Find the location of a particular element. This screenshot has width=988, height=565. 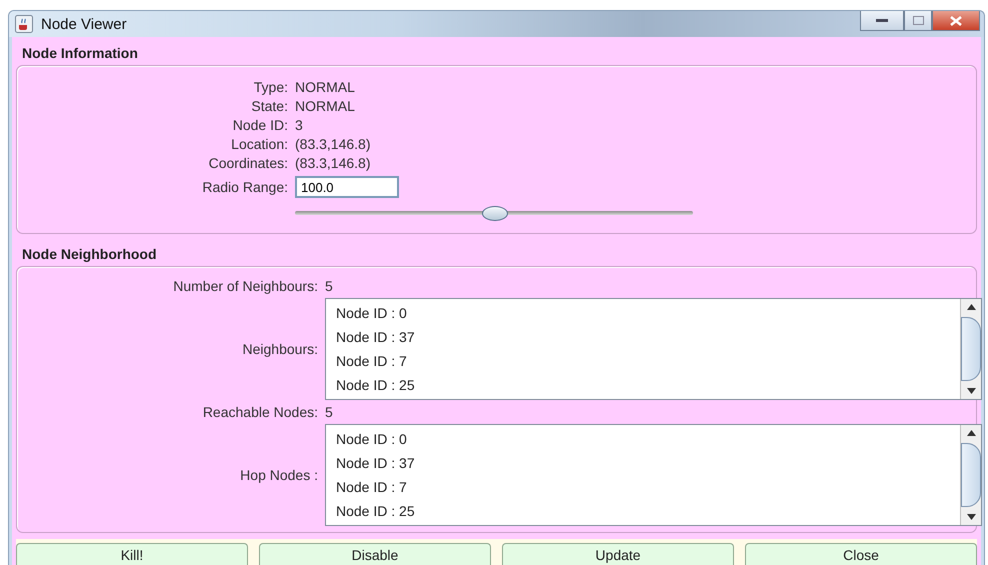

field-label: Neighbours: is located at coordinates (280, 349).